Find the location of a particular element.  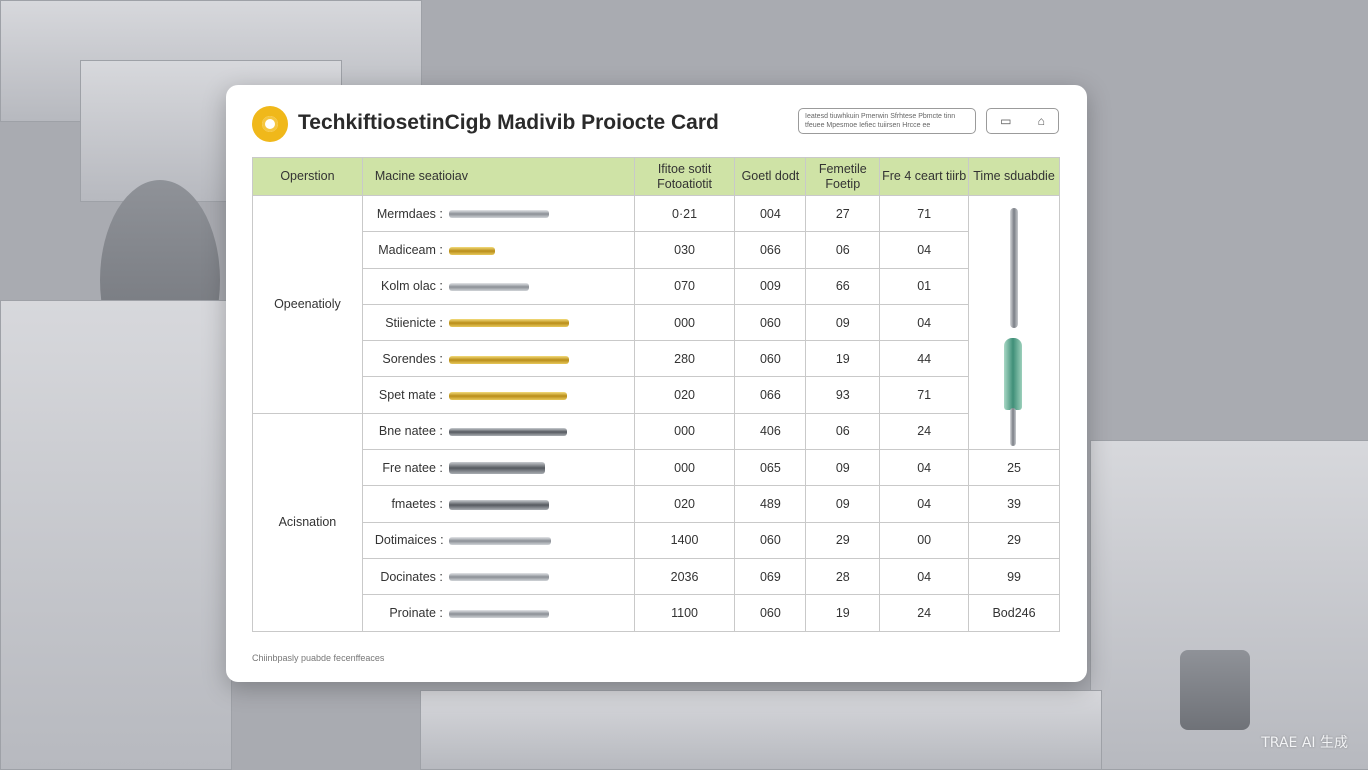

header-col4: Fre 4 ceart tiirb is located at coordinates (924, 176).